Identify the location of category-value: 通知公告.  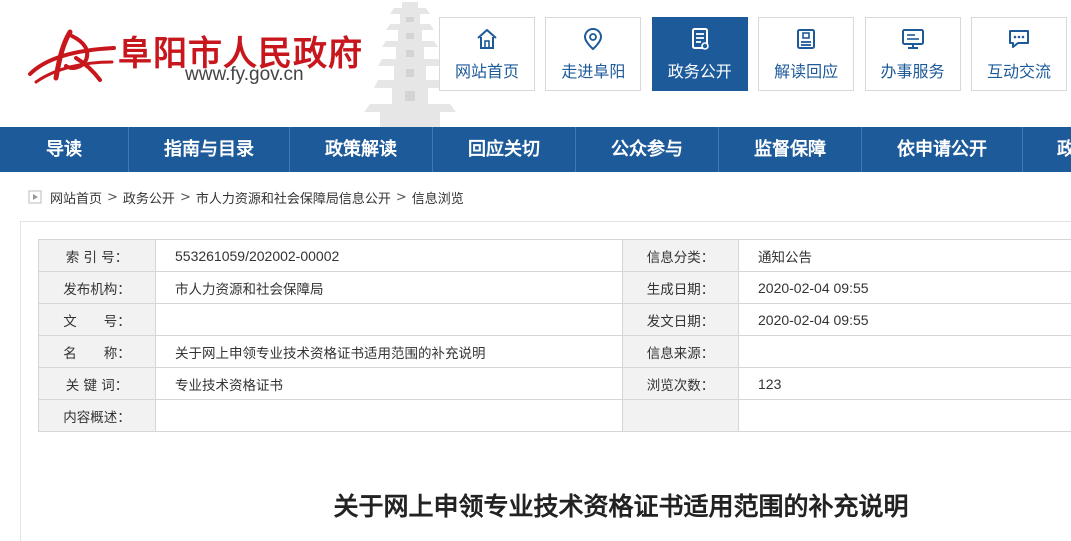
(904, 255).